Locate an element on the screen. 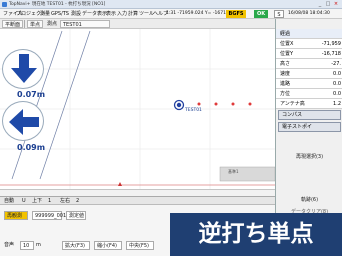 The image size is (342, 256). title-bar: TopNavi+ 現在地 TEST01 - 杭打ち現況 [NO1] _ □ × is located at coordinates (171, 4).